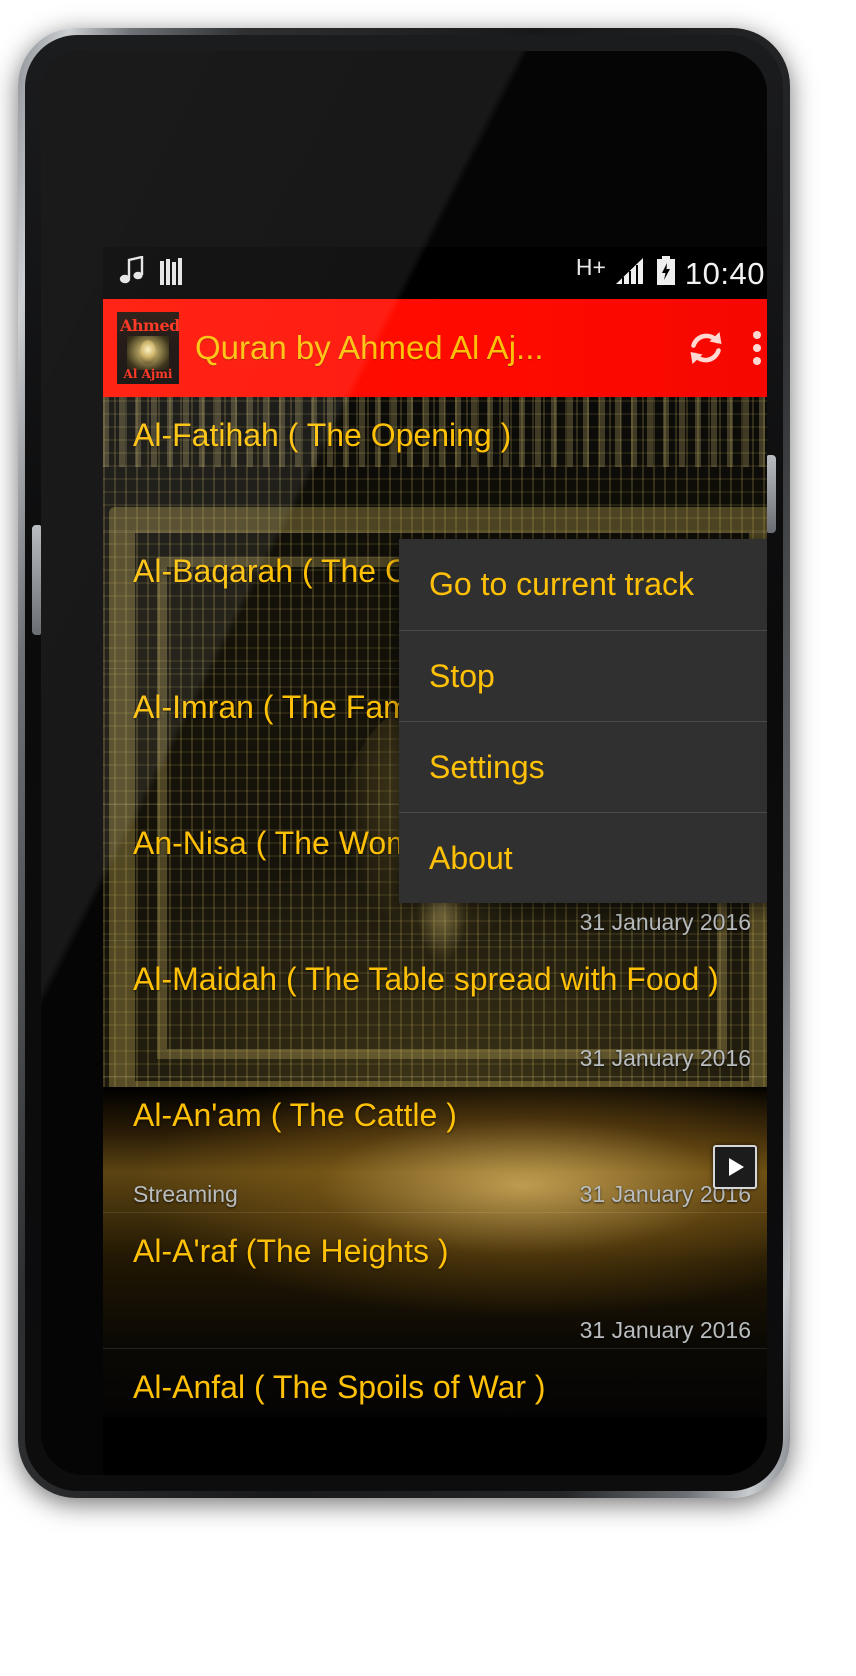 This screenshot has height=1676, width=856. What do you see at coordinates (435, 465) in the screenshot?
I see `list-item: Al-Fatihah ( The Opening )` at bounding box center [435, 465].